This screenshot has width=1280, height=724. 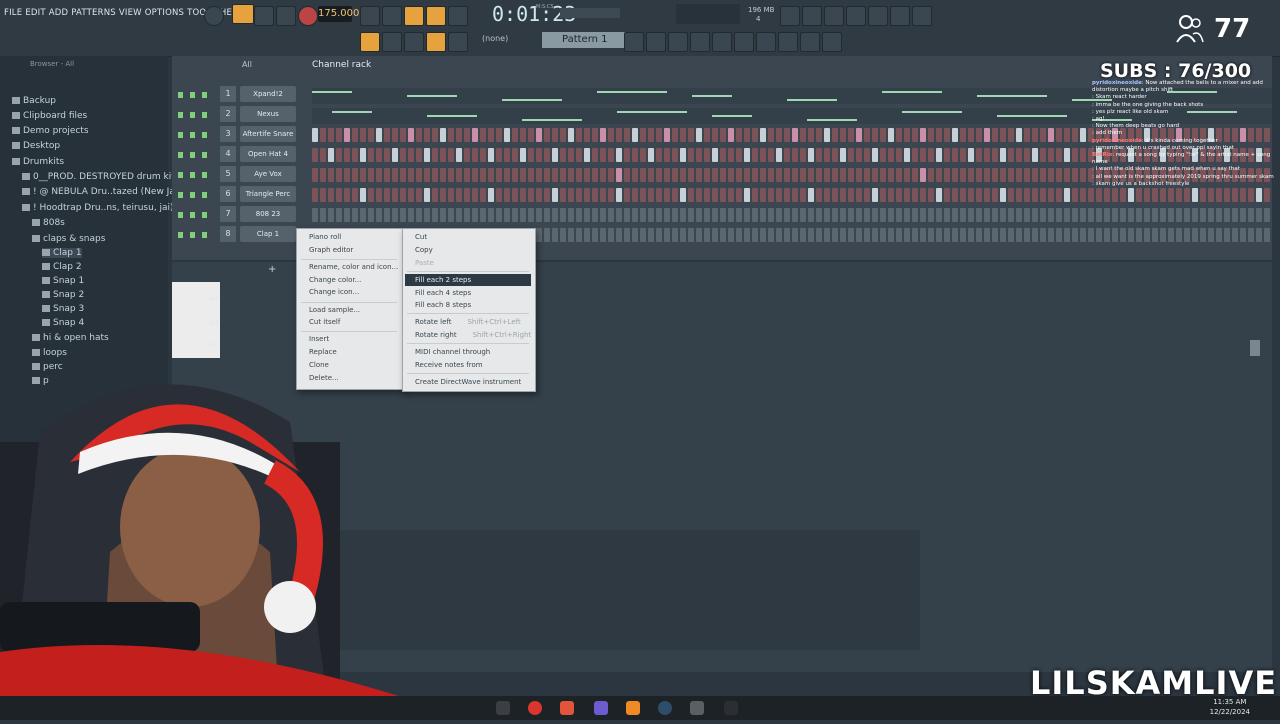 I want to click on channel-number: 3, so click(x=228, y=134).